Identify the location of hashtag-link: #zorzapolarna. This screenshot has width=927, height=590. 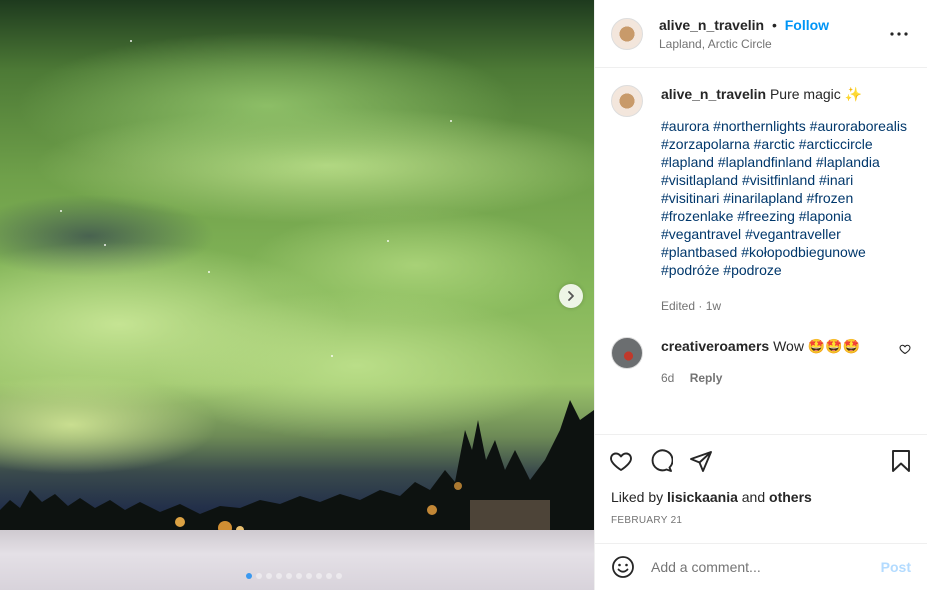
(705, 144).